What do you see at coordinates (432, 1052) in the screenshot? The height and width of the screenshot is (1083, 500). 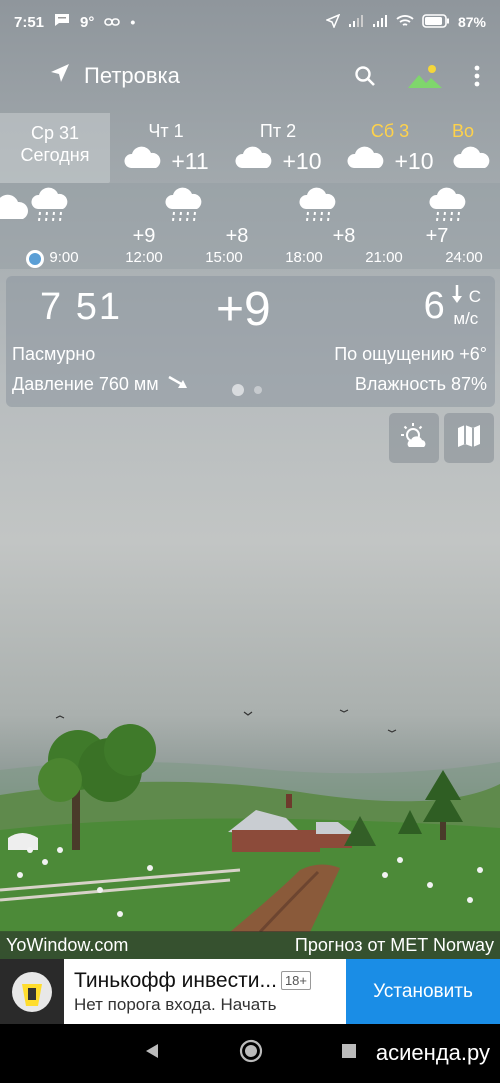 I see `watermark-text: асиенда.ру` at bounding box center [432, 1052].